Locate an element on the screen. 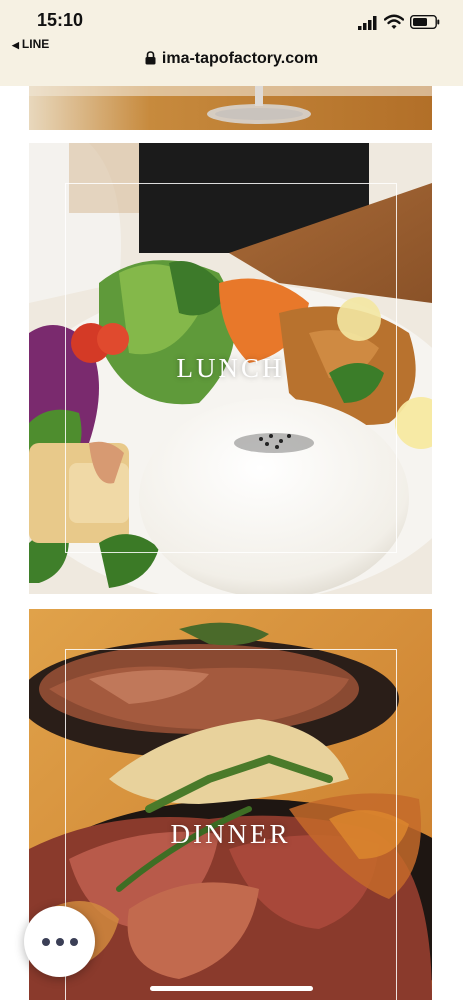 Image resolution: width=463 pixels, height=1000 pixels. back-arrow-icon: ◀ is located at coordinates (15, 45).